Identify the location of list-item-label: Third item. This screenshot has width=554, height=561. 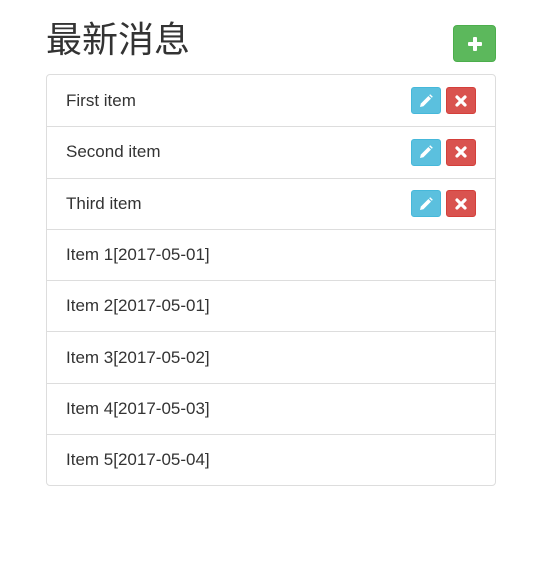
(104, 203).